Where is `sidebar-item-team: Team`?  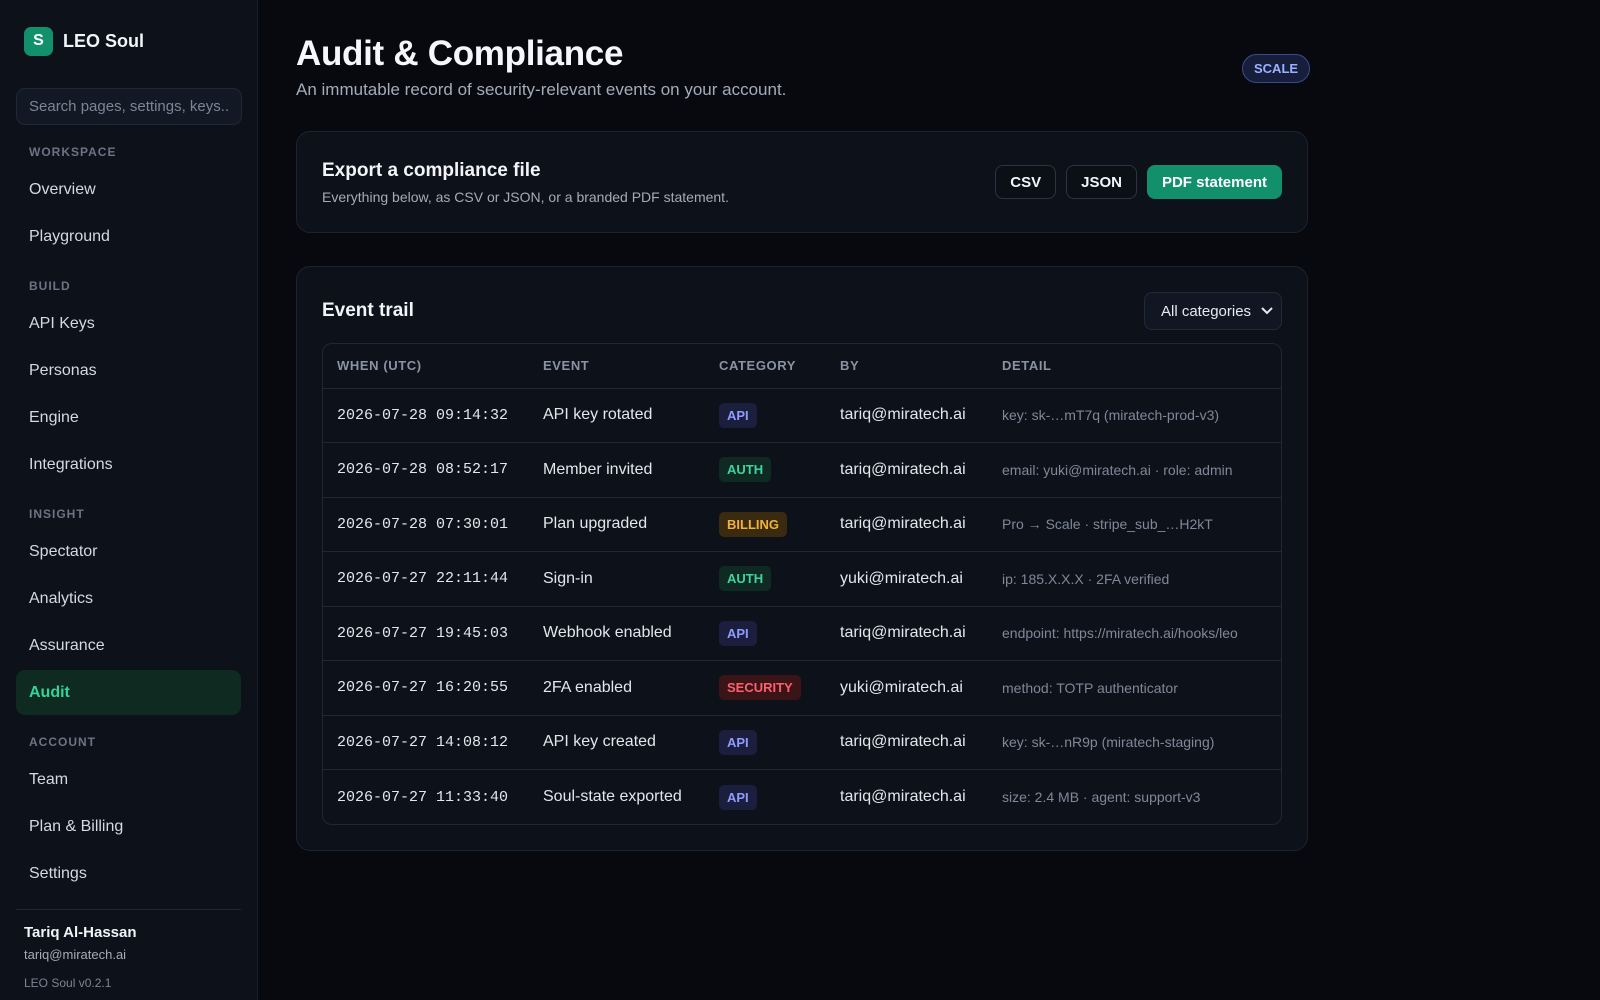 sidebar-item-team: Team is located at coordinates (128, 779).